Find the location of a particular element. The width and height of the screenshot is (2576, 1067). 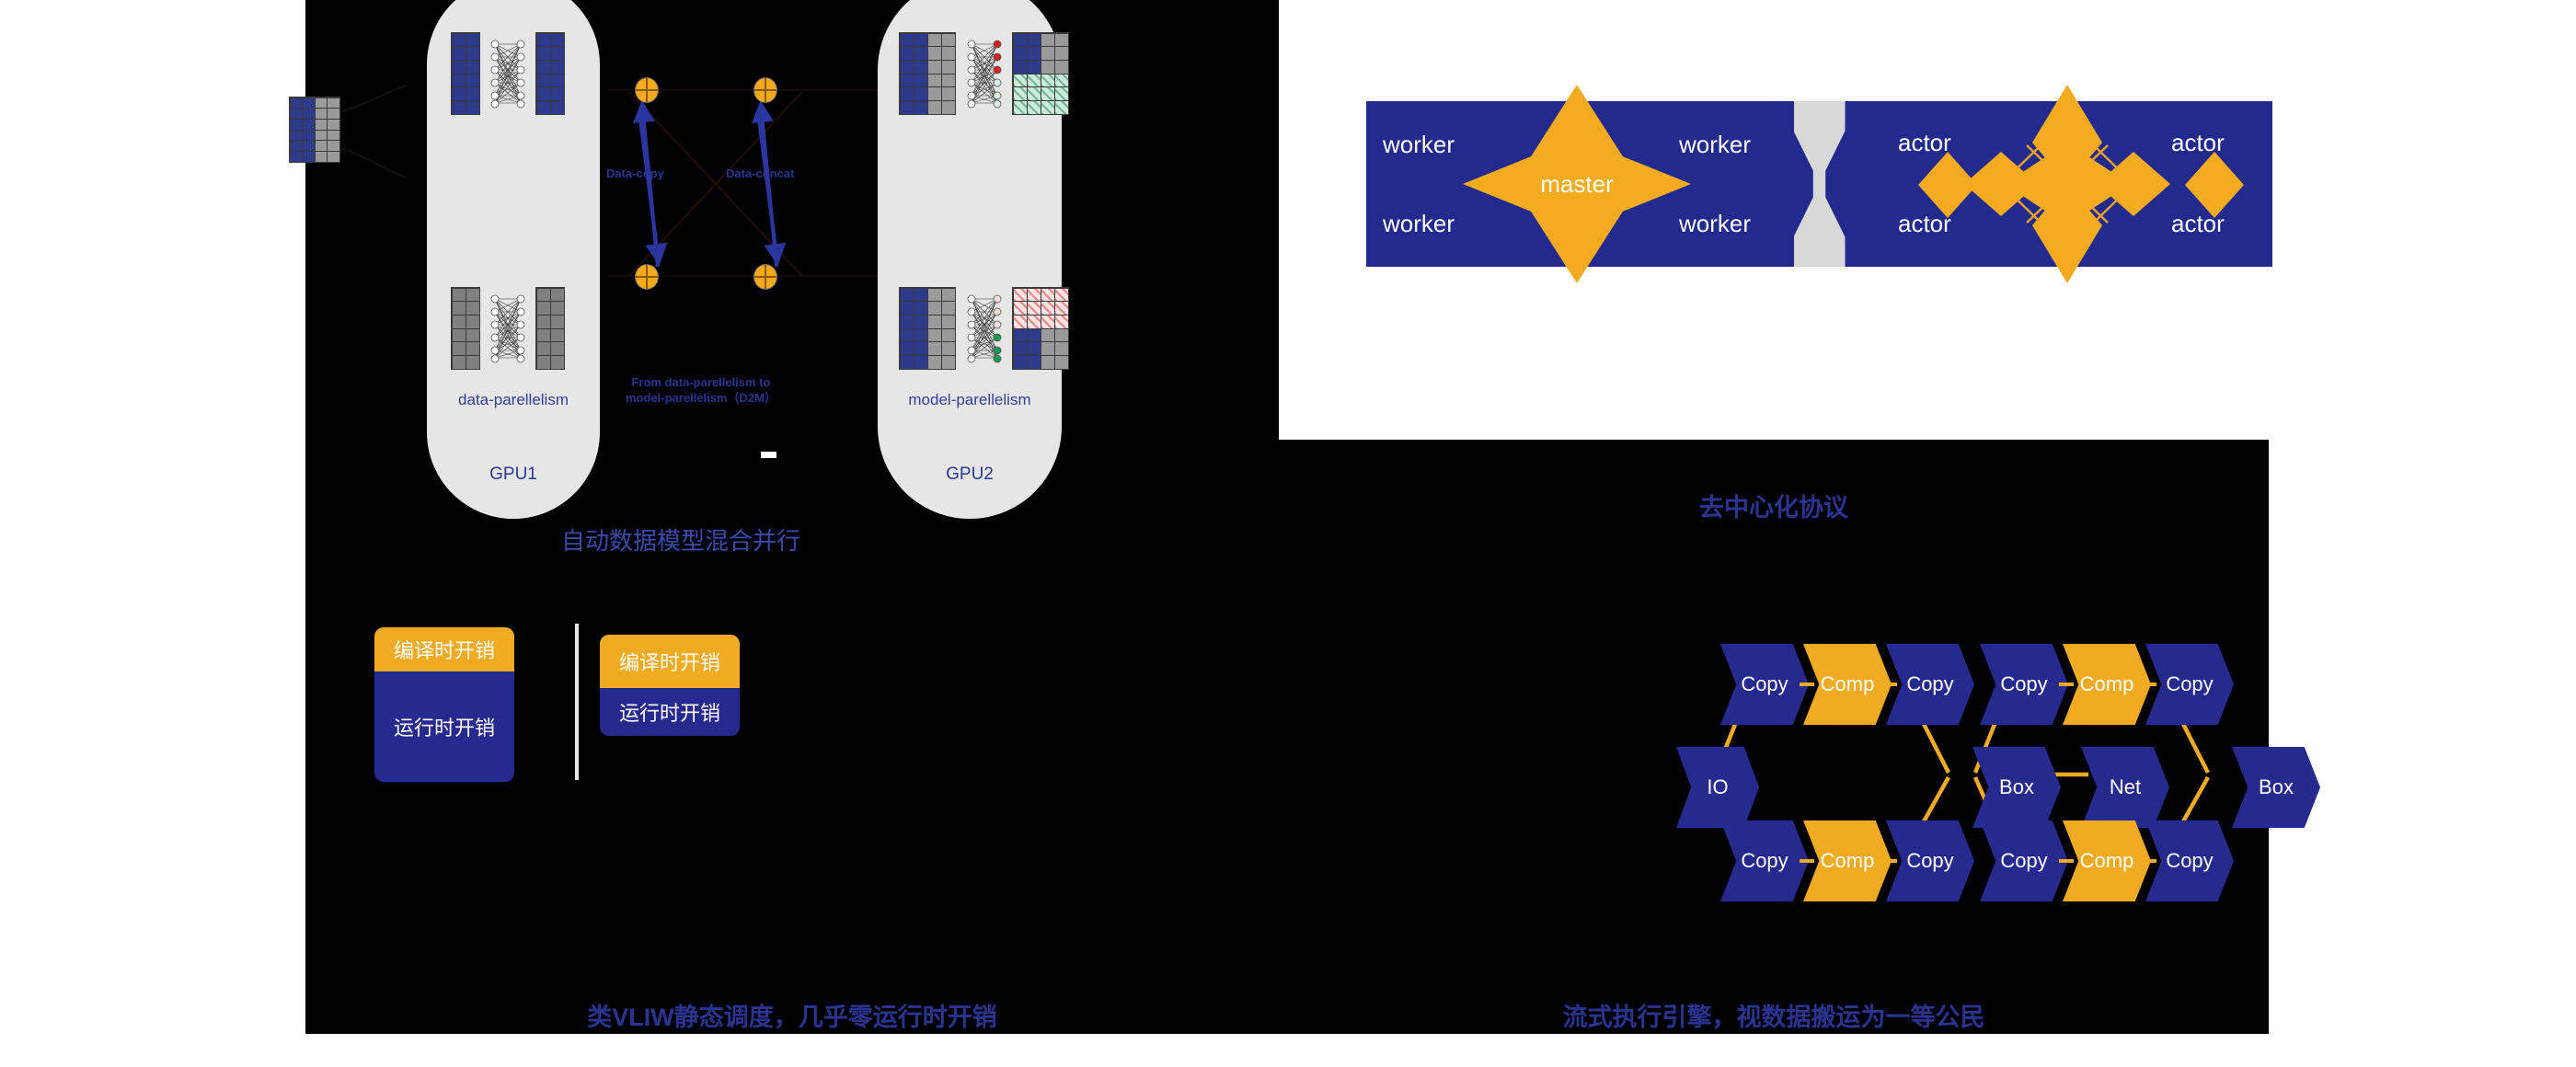

gpu1-device-label: GPU1 is located at coordinates (513, 474).